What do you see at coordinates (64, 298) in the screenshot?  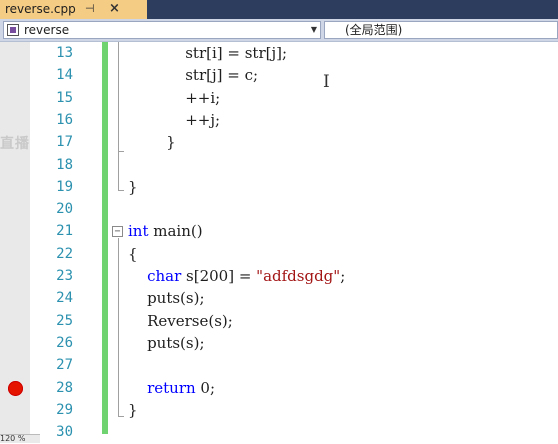 I see `line-number: 24` at bounding box center [64, 298].